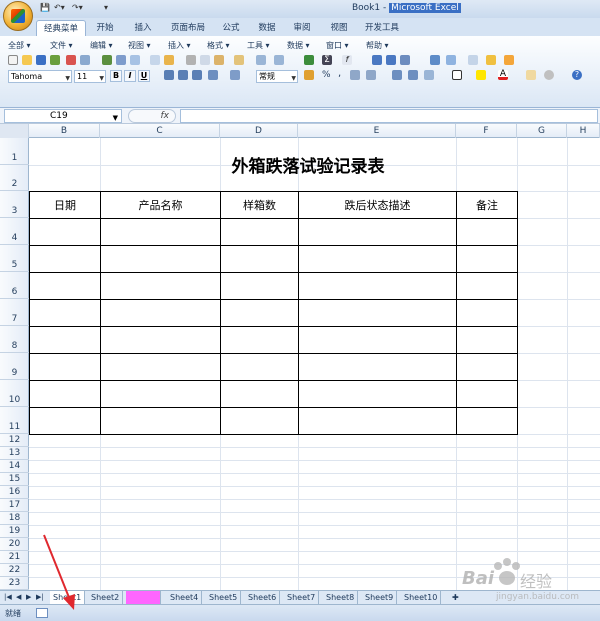 This screenshot has width=600, height=621. What do you see at coordinates (42, 613) in the screenshot?
I see `macro-record-icon` at bounding box center [42, 613].